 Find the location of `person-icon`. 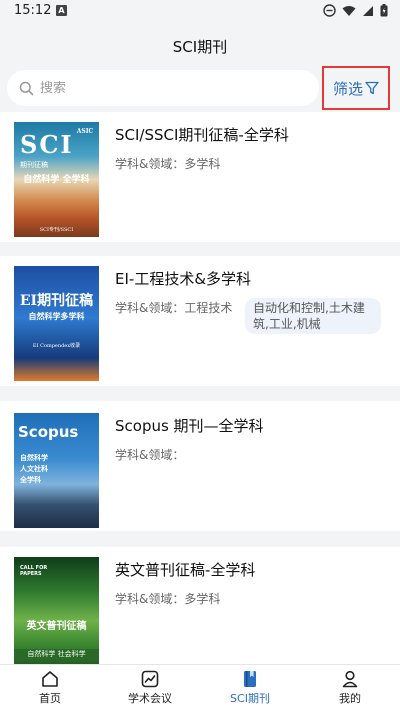

person-icon is located at coordinates (350, 679).